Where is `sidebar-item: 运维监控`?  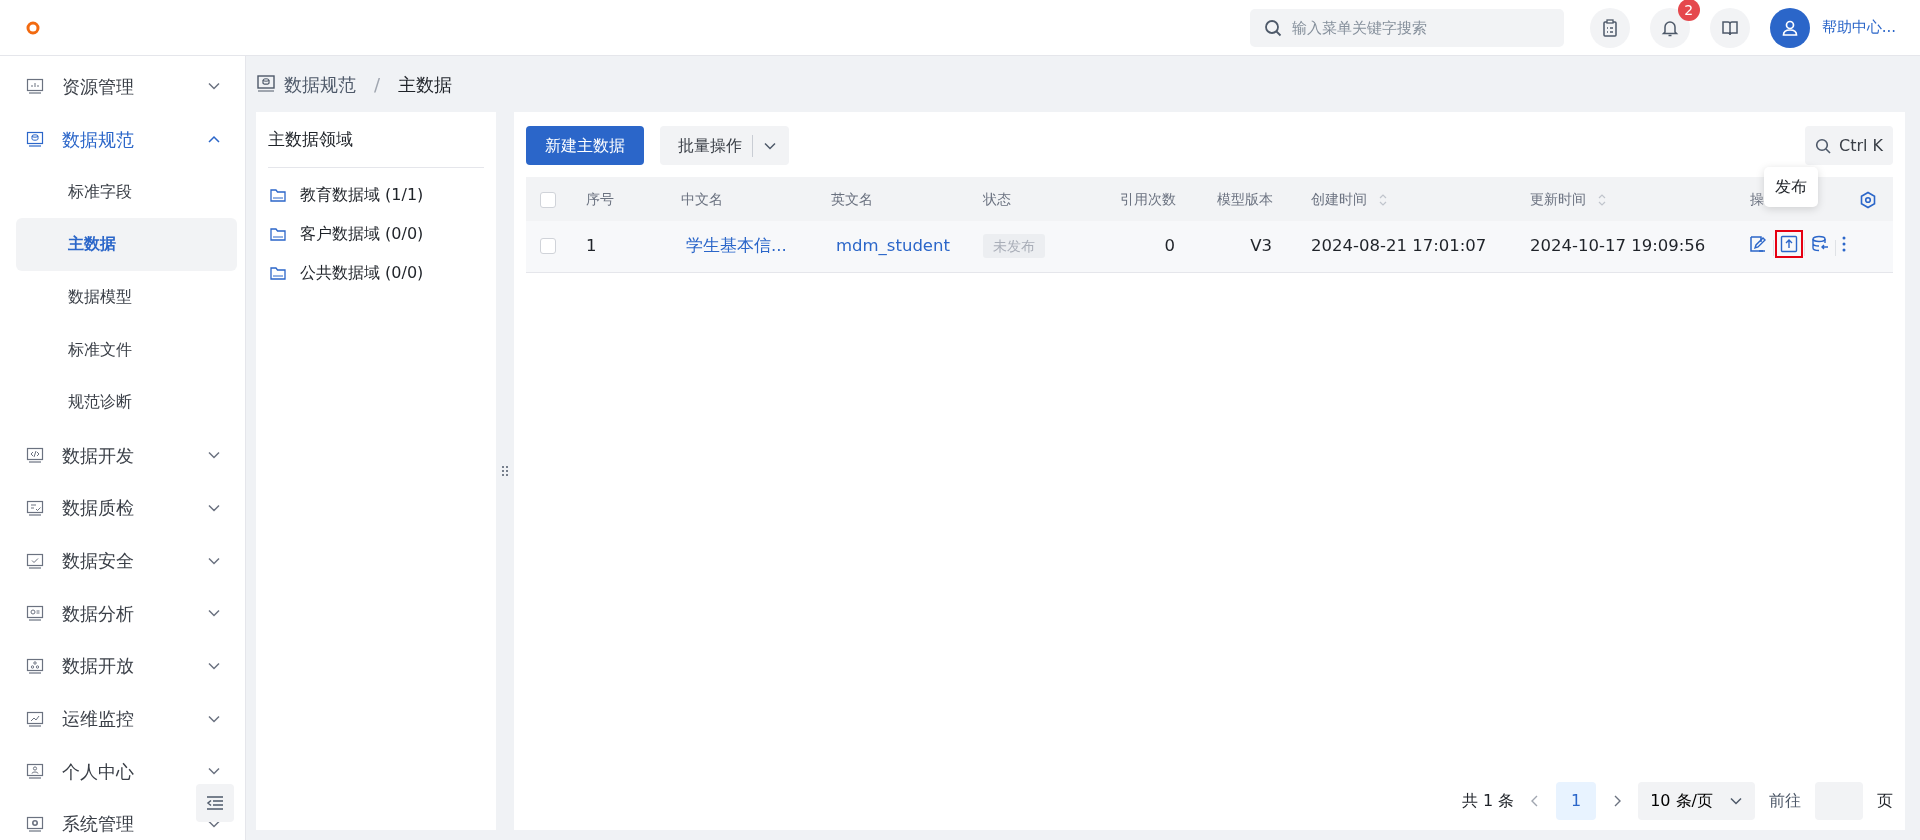 sidebar-item: 运维监控 is located at coordinates (126, 718).